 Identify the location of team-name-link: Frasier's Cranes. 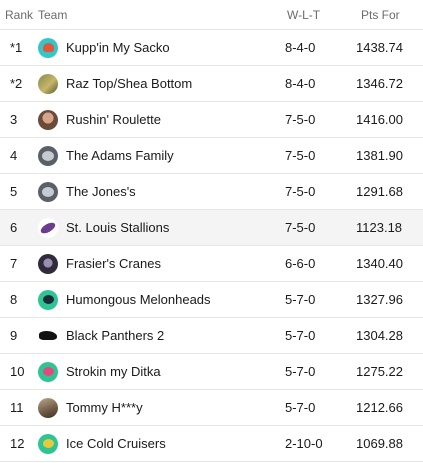
(113, 263).